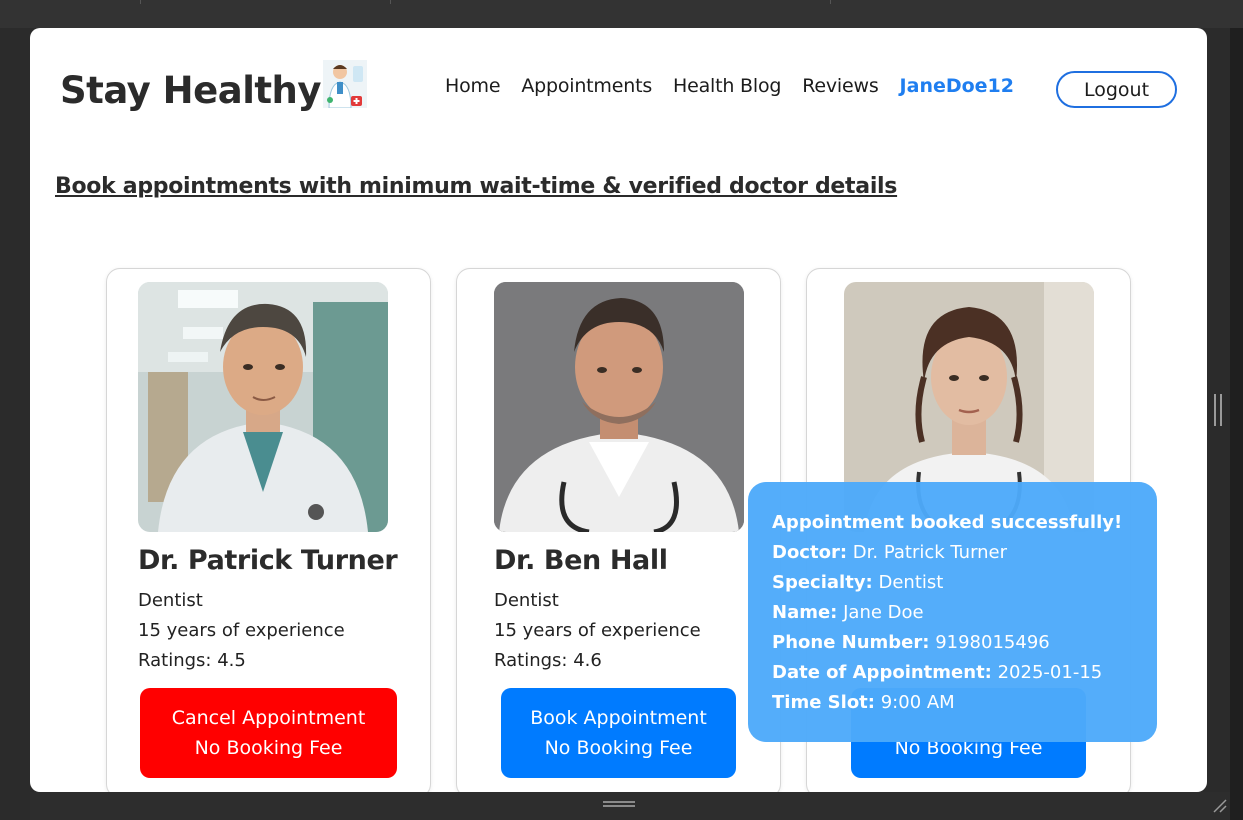 The height and width of the screenshot is (820, 1243). What do you see at coordinates (618, 733) in the screenshot?
I see `book-appointment-button: Book Appointment No Booking Fee` at bounding box center [618, 733].